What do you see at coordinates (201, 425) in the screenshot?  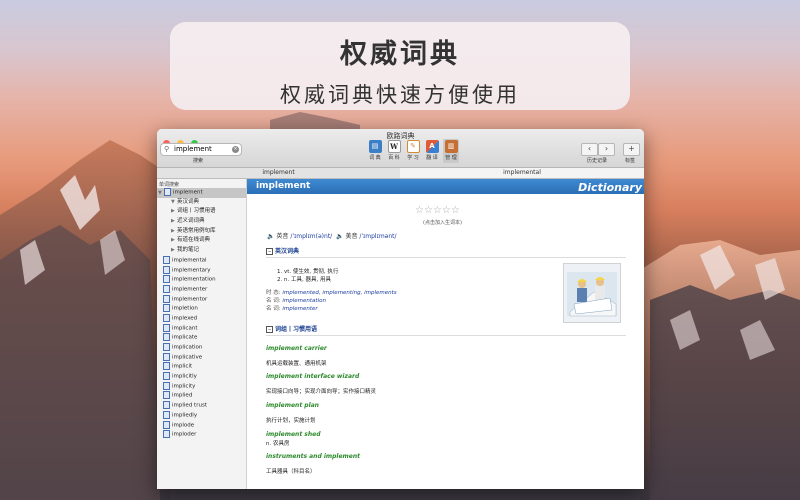 I see `word-list-item: implode` at bounding box center [201, 425].